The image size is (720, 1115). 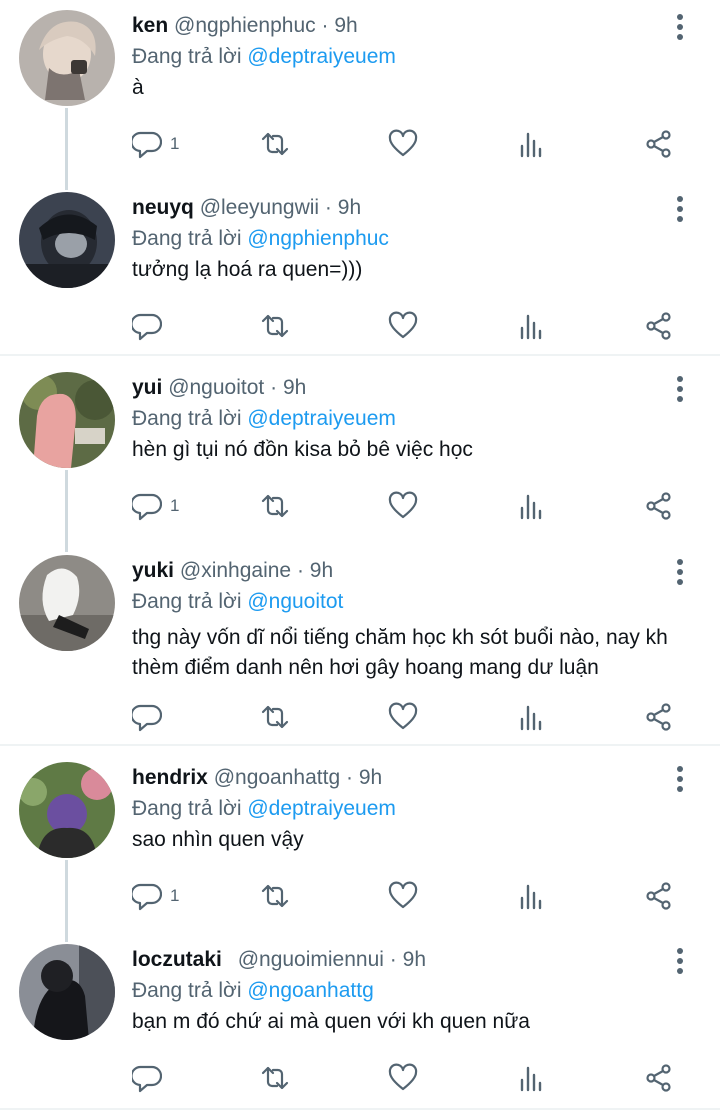 I want to click on tweet-header: ken @ngphienphuc · 9h, so click(x=245, y=26).